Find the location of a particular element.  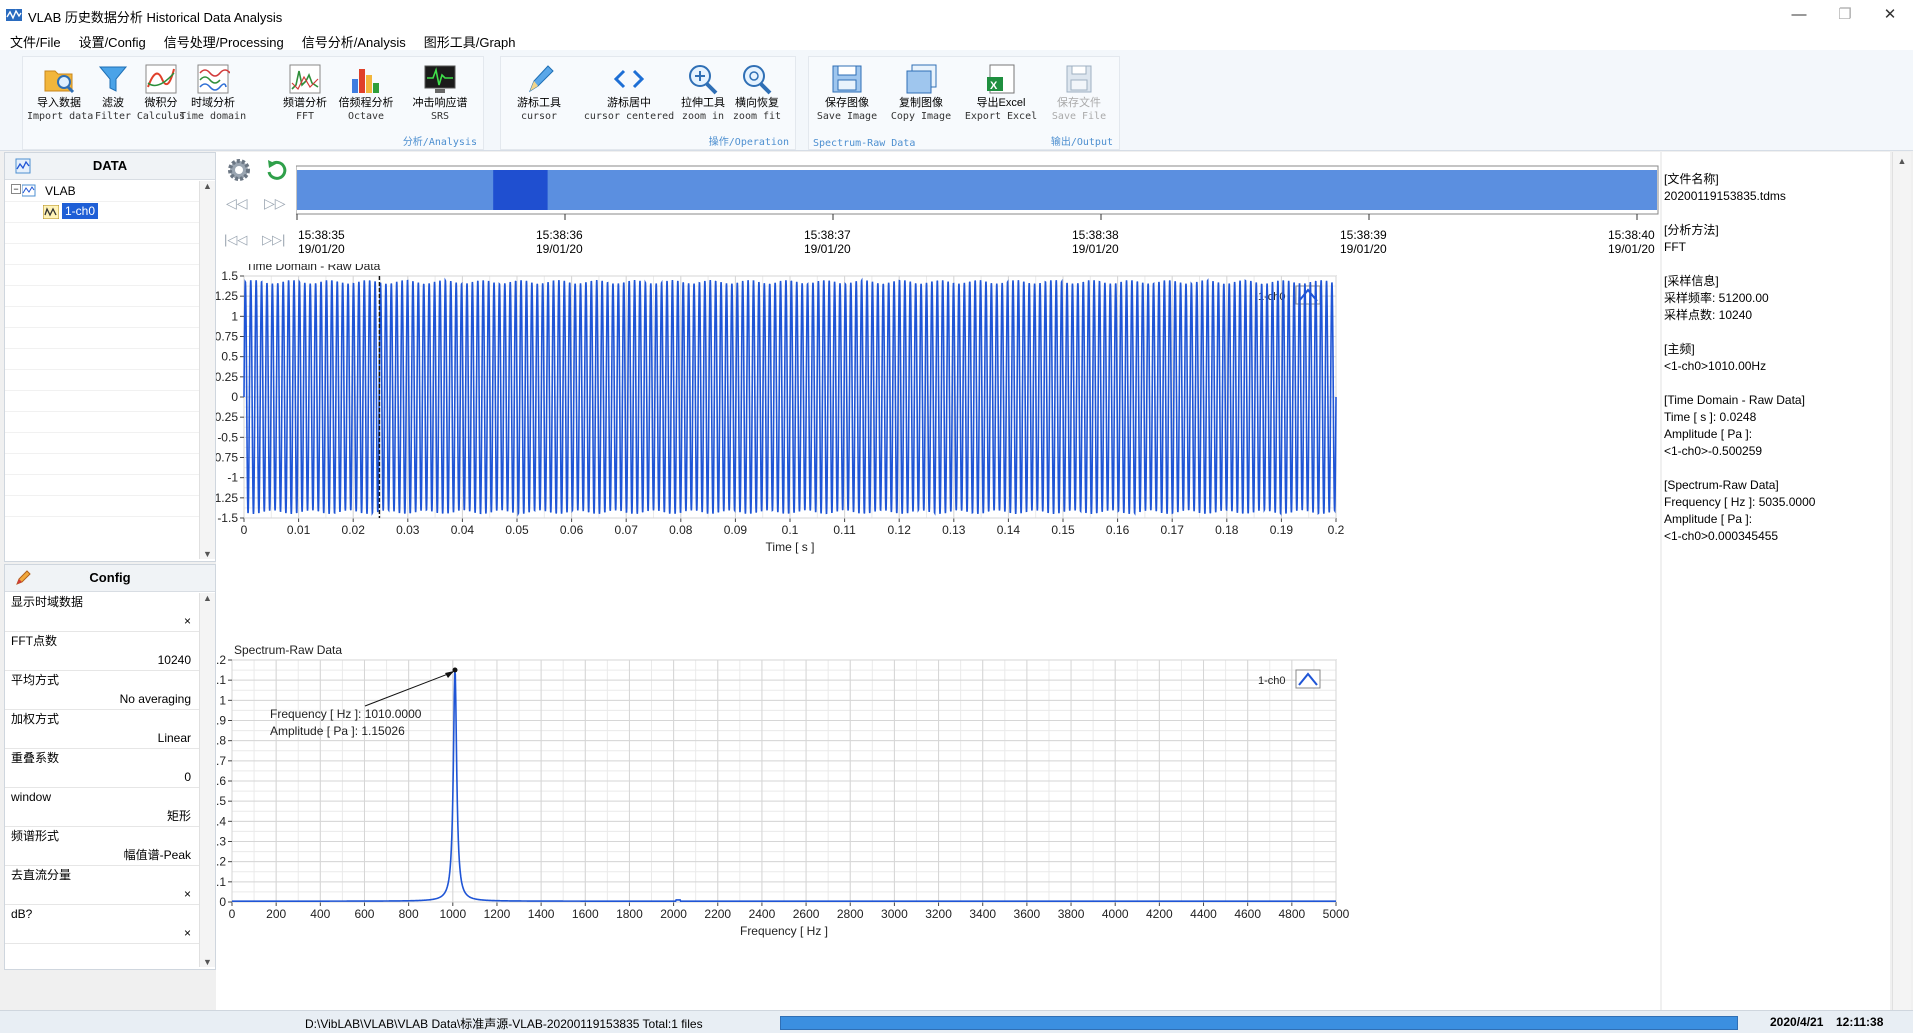

x-tick-label: 4200 is located at coordinates (1159, 914).